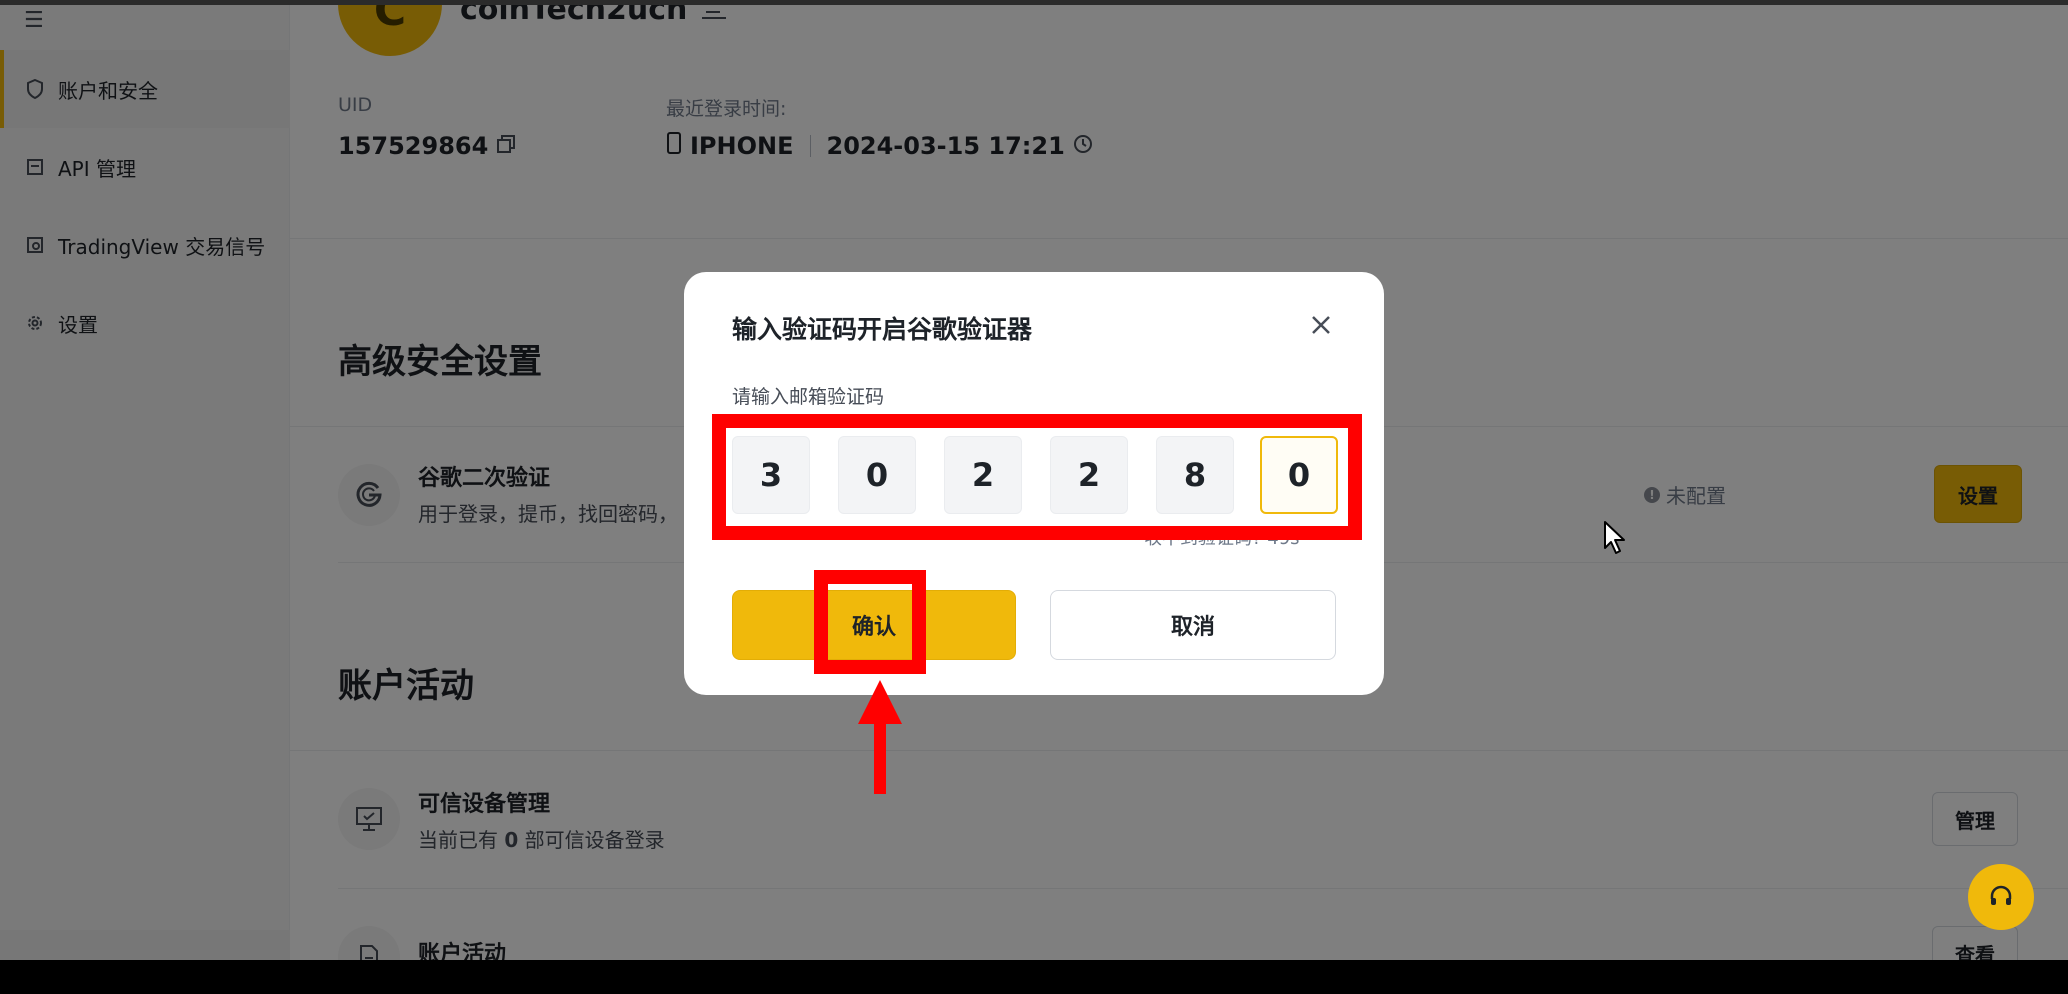  Describe the element at coordinates (1034, 2) in the screenshot. I see `window-top-edge` at that location.